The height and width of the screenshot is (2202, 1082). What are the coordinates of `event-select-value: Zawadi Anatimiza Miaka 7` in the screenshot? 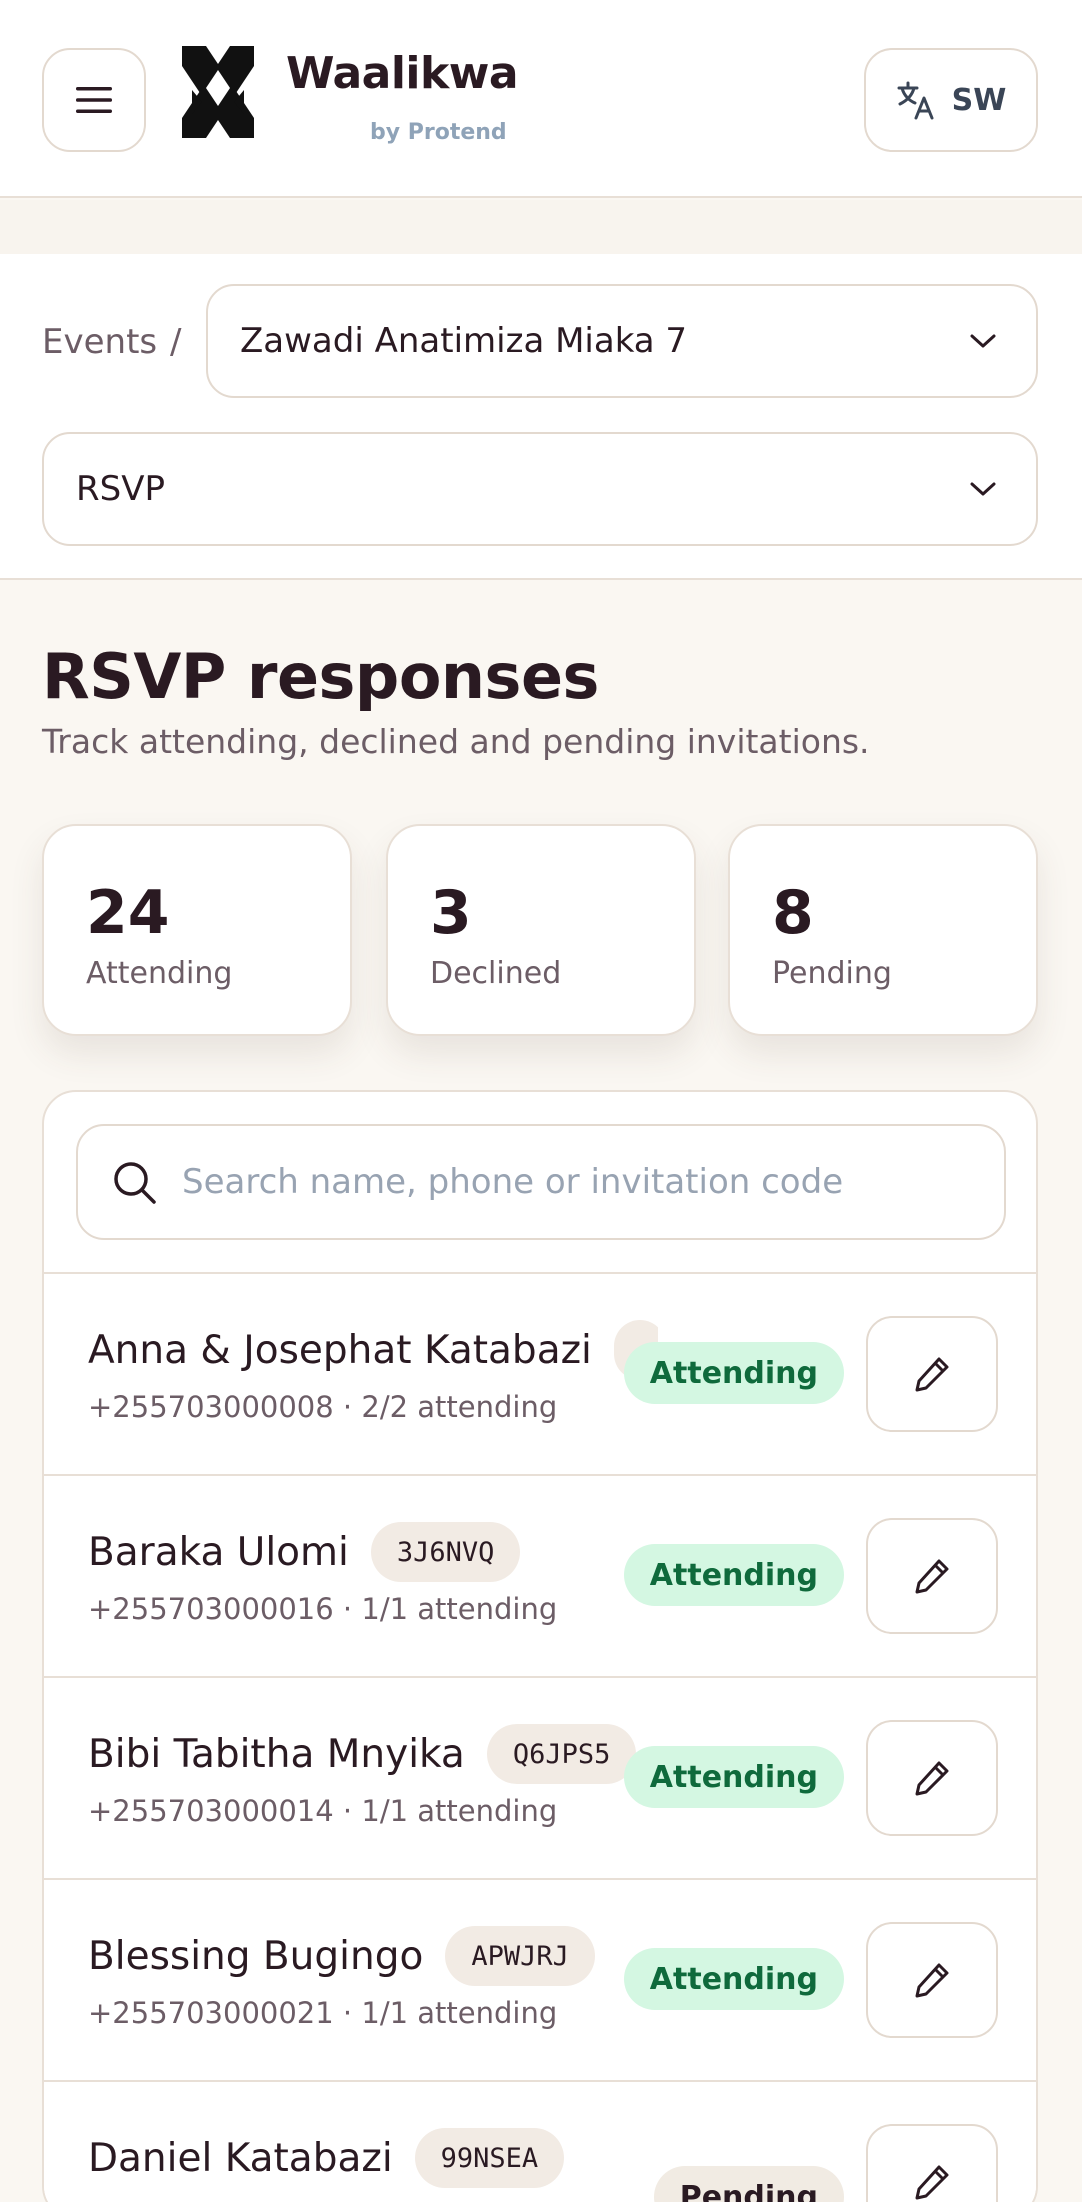 It's located at (464, 341).